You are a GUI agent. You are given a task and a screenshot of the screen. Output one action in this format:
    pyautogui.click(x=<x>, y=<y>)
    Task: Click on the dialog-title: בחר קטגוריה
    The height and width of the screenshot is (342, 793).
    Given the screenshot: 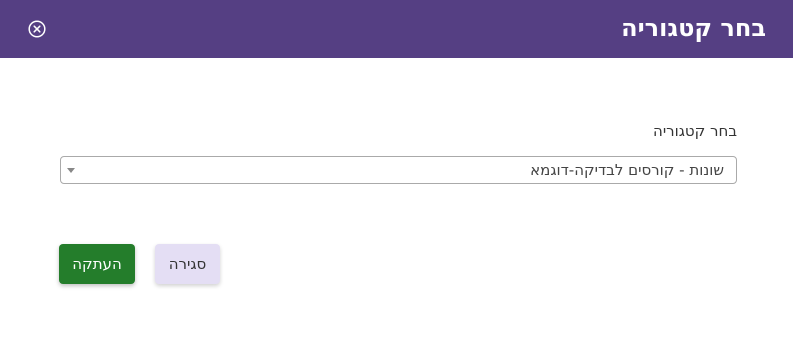 What is the action you would take?
    pyautogui.click(x=693, y=28)
    